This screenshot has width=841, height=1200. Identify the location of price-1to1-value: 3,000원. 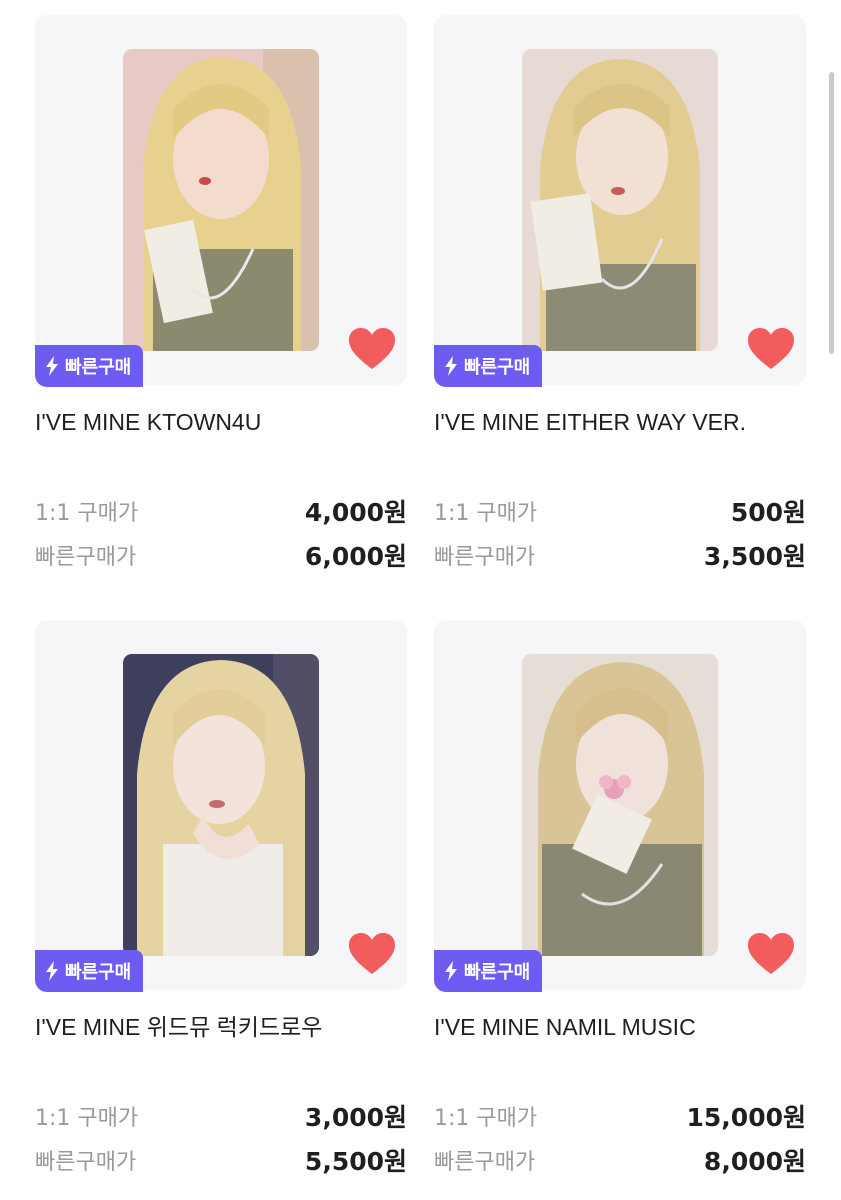
(355, 1117).